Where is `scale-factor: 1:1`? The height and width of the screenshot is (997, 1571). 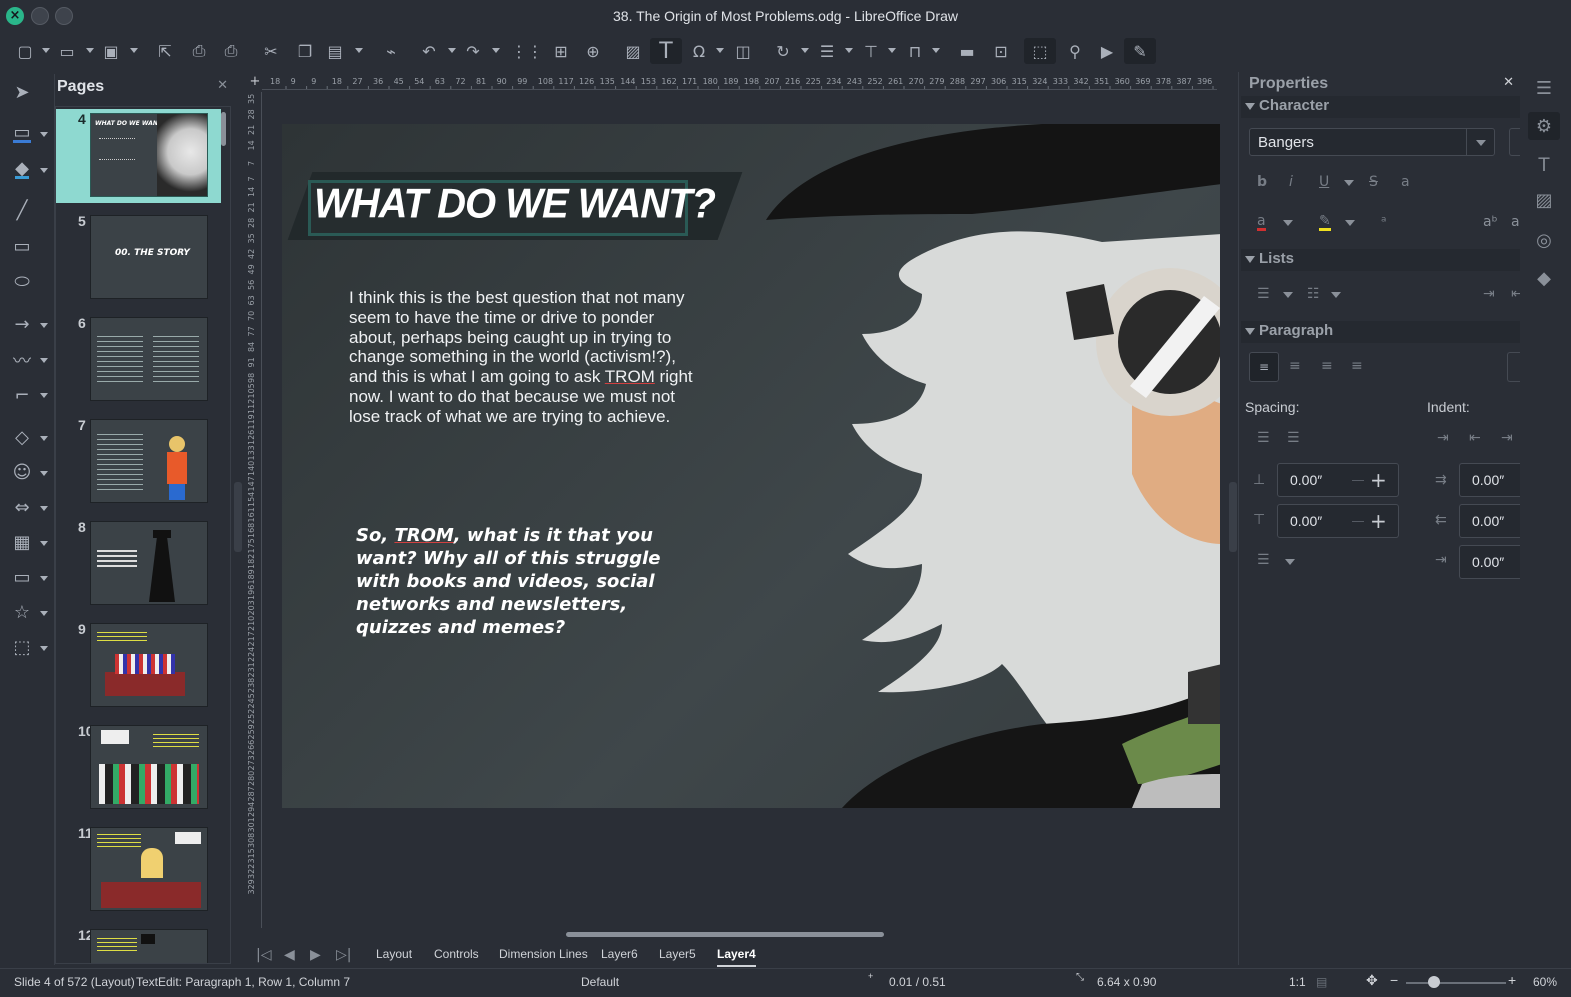 scale-factor: 1:1 is located at coordinates (1297, 982).